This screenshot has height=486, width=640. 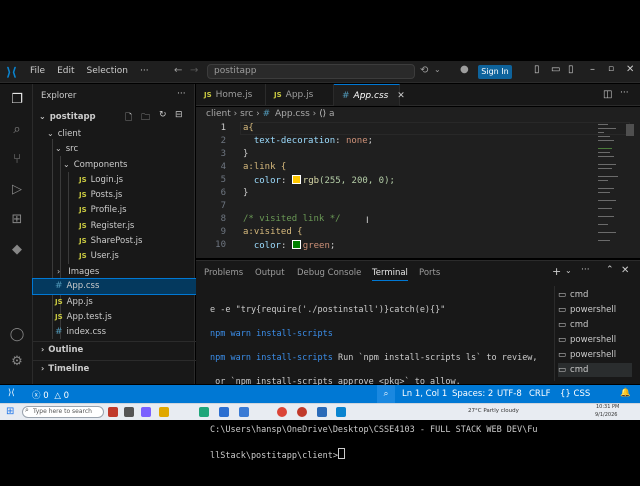 I want to click on mail-icon, so click(x=244, y=412).